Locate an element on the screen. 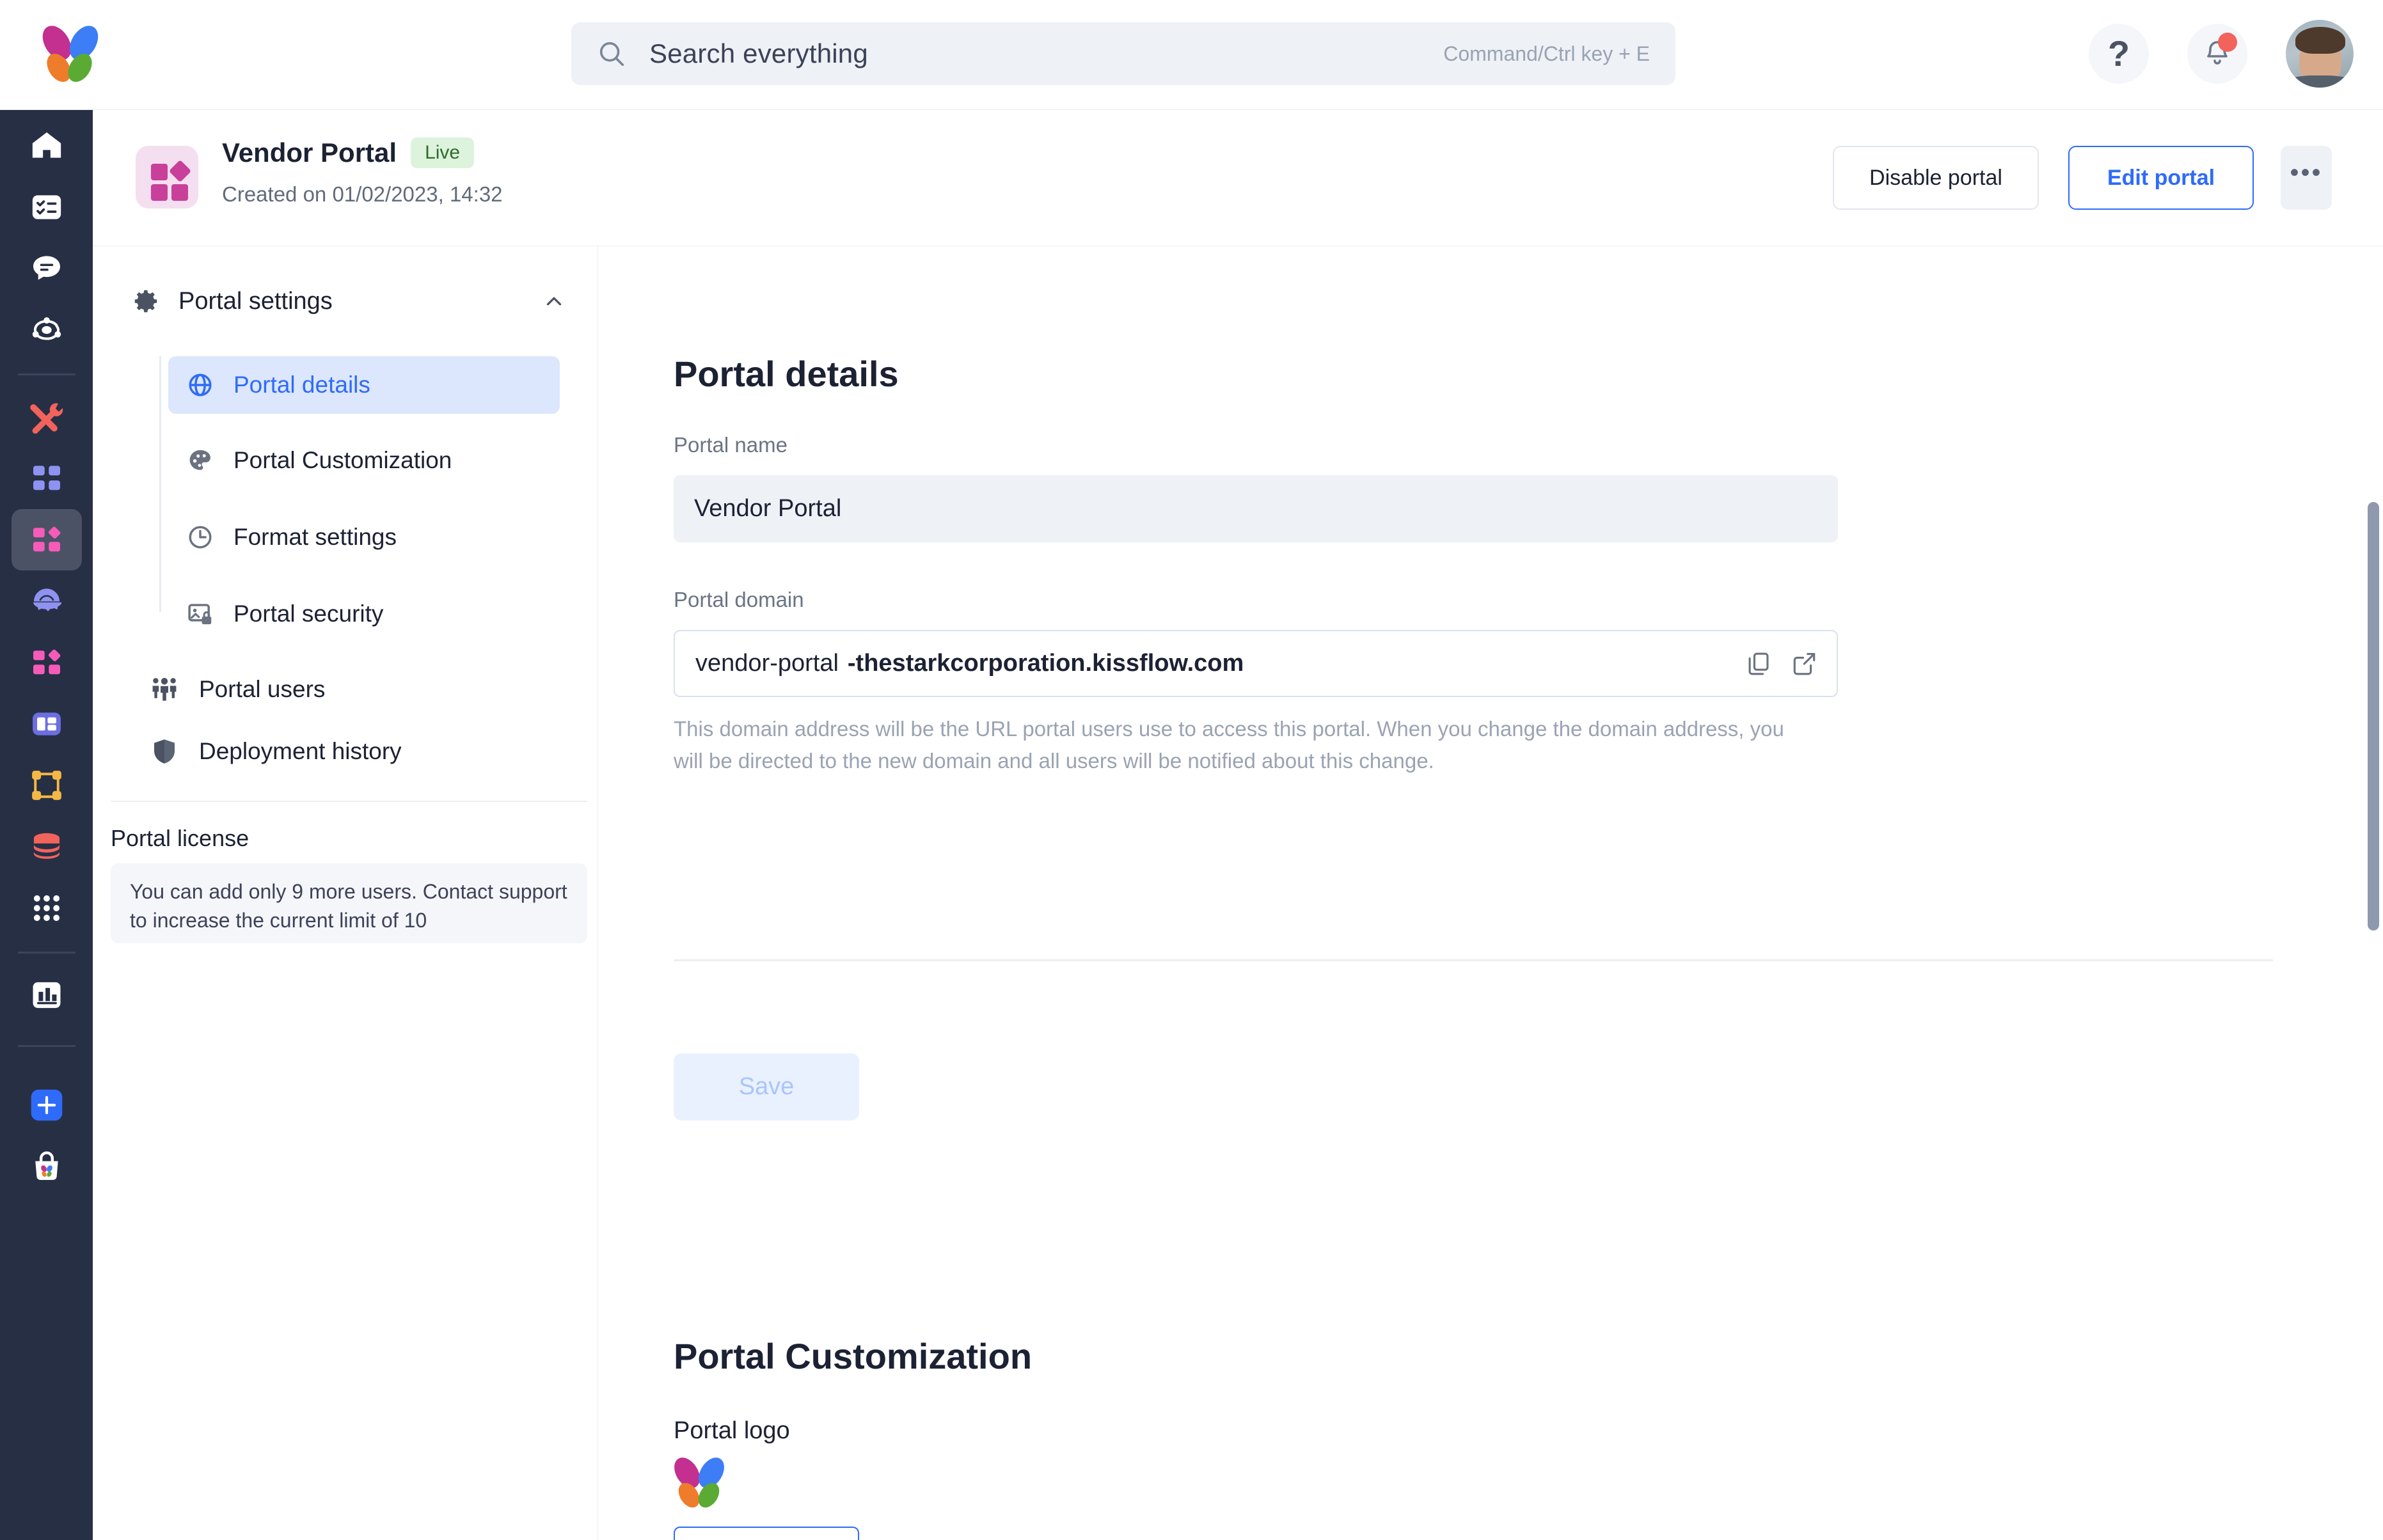  notification-badge-dot is located at coordinates (2227, 42).